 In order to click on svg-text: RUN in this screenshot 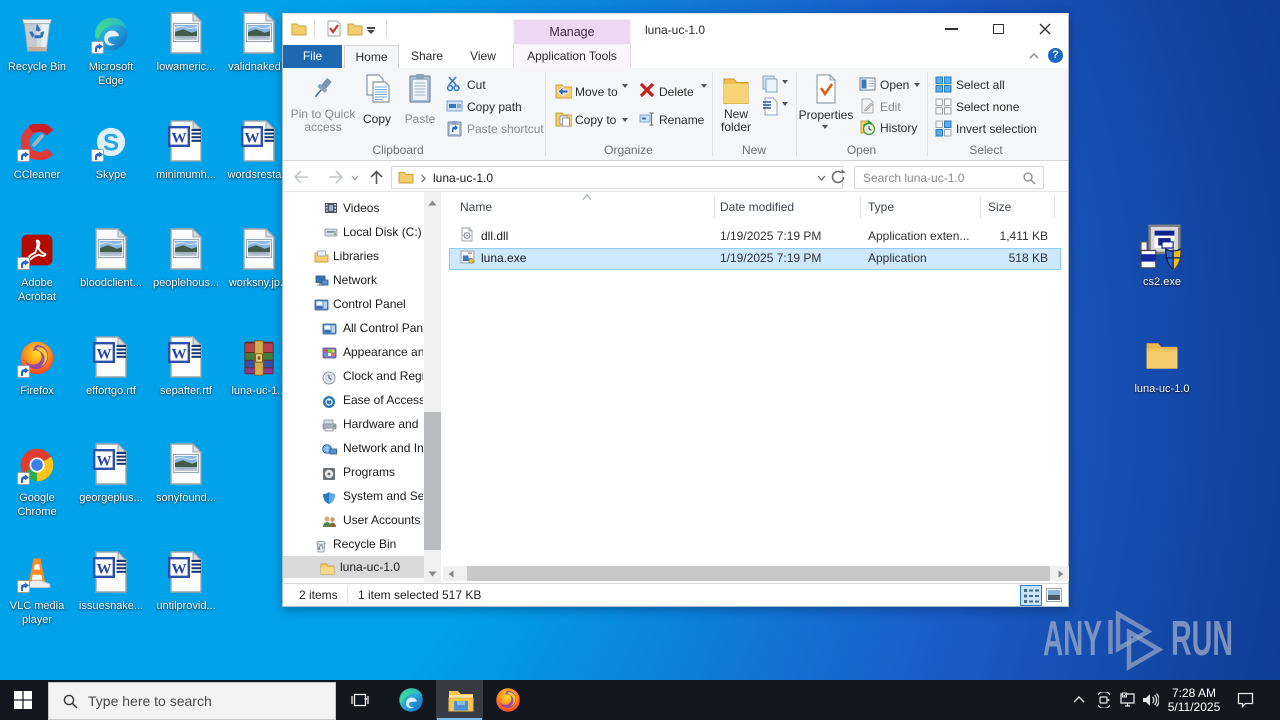, I will do `click(1202, 639)`.